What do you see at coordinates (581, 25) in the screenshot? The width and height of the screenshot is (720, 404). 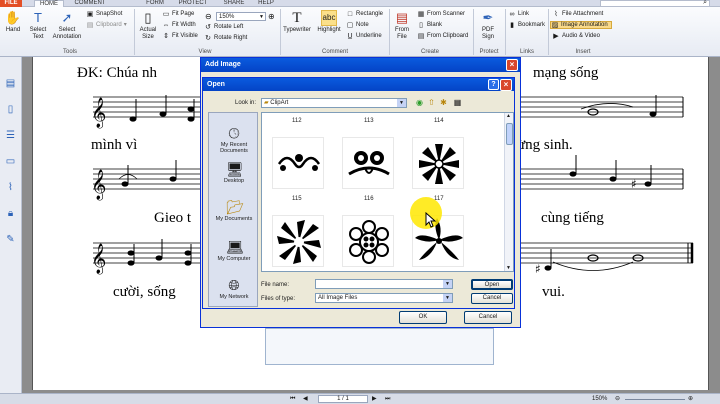 I see `image-annotation-button: ▨ Image Annotation` at bounding box center [581, 25].